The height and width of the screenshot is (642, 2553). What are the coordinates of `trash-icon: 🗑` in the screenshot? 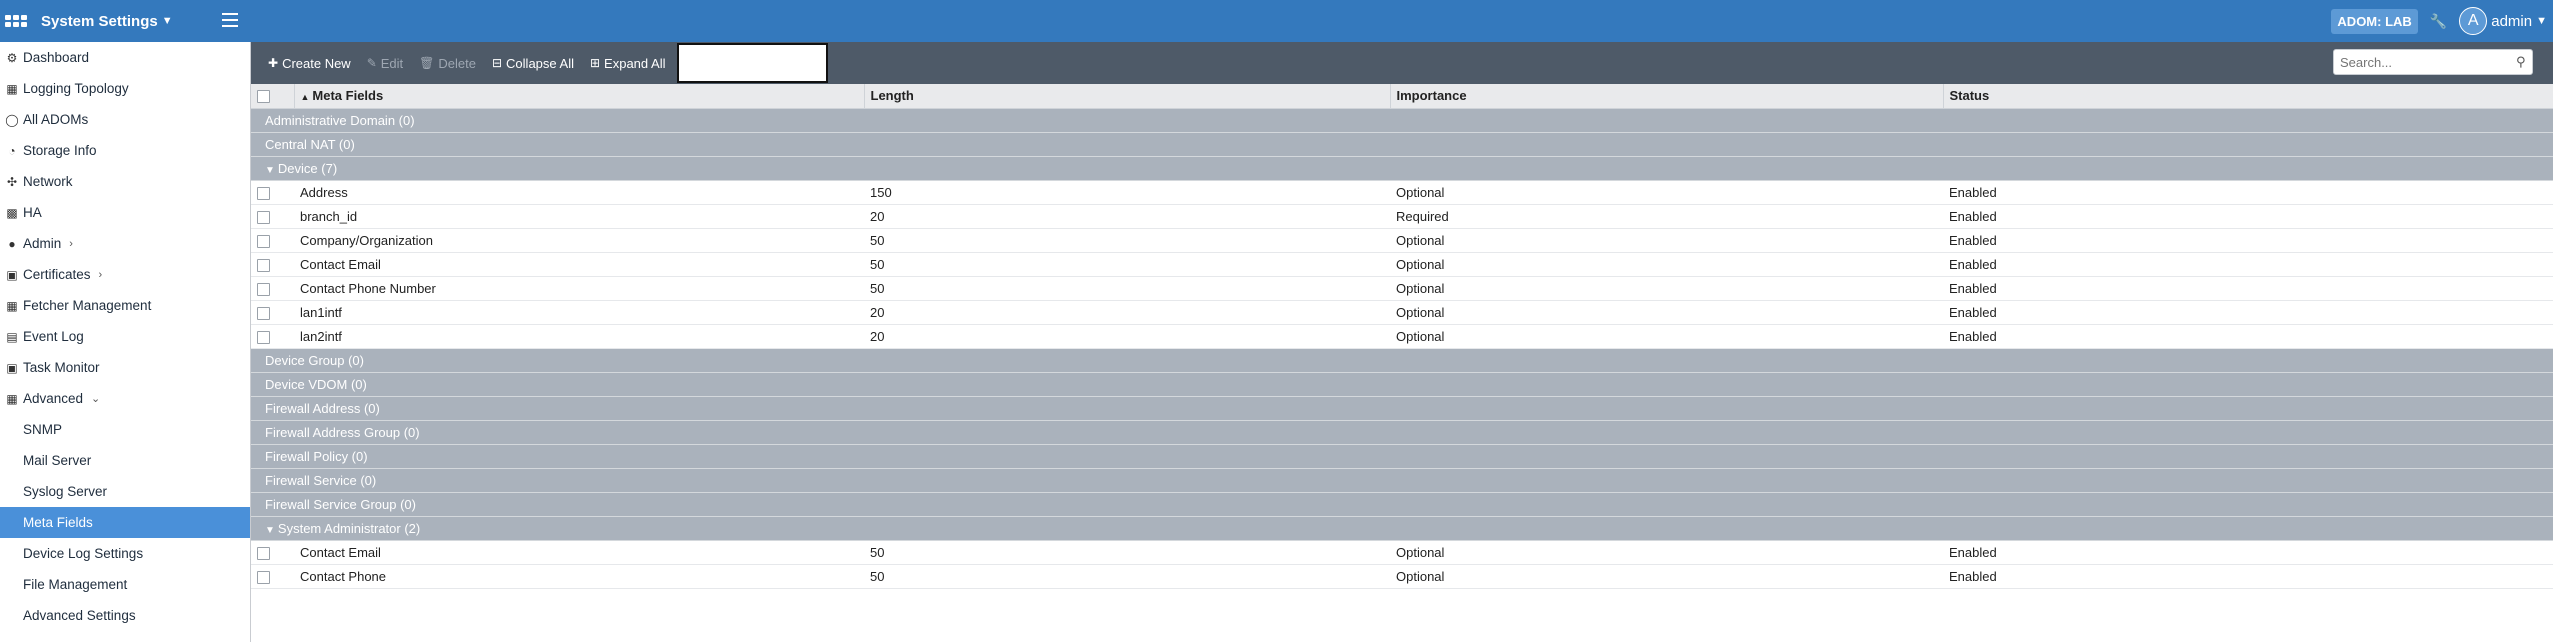 It's located at (427, 63).